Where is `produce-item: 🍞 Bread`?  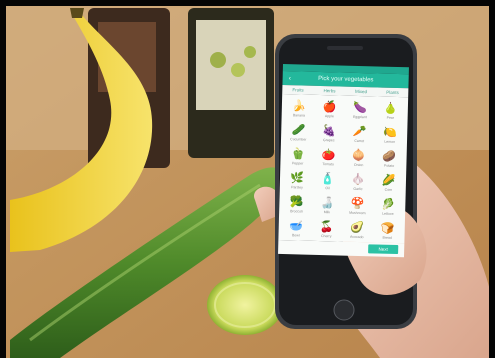 produce-item: 🍞 Bread is located at coordinates (387, 230).